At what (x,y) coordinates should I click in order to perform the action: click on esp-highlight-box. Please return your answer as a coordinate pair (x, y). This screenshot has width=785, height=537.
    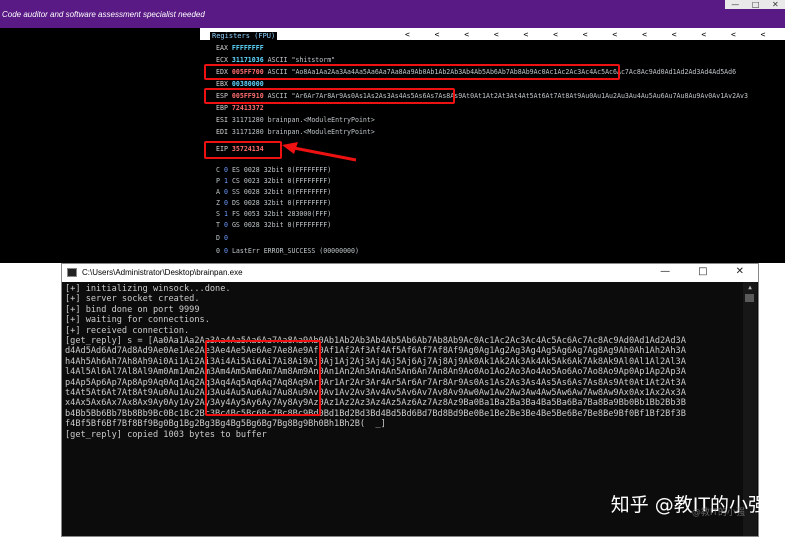
    Looking at the image, I should click on (329, 96).